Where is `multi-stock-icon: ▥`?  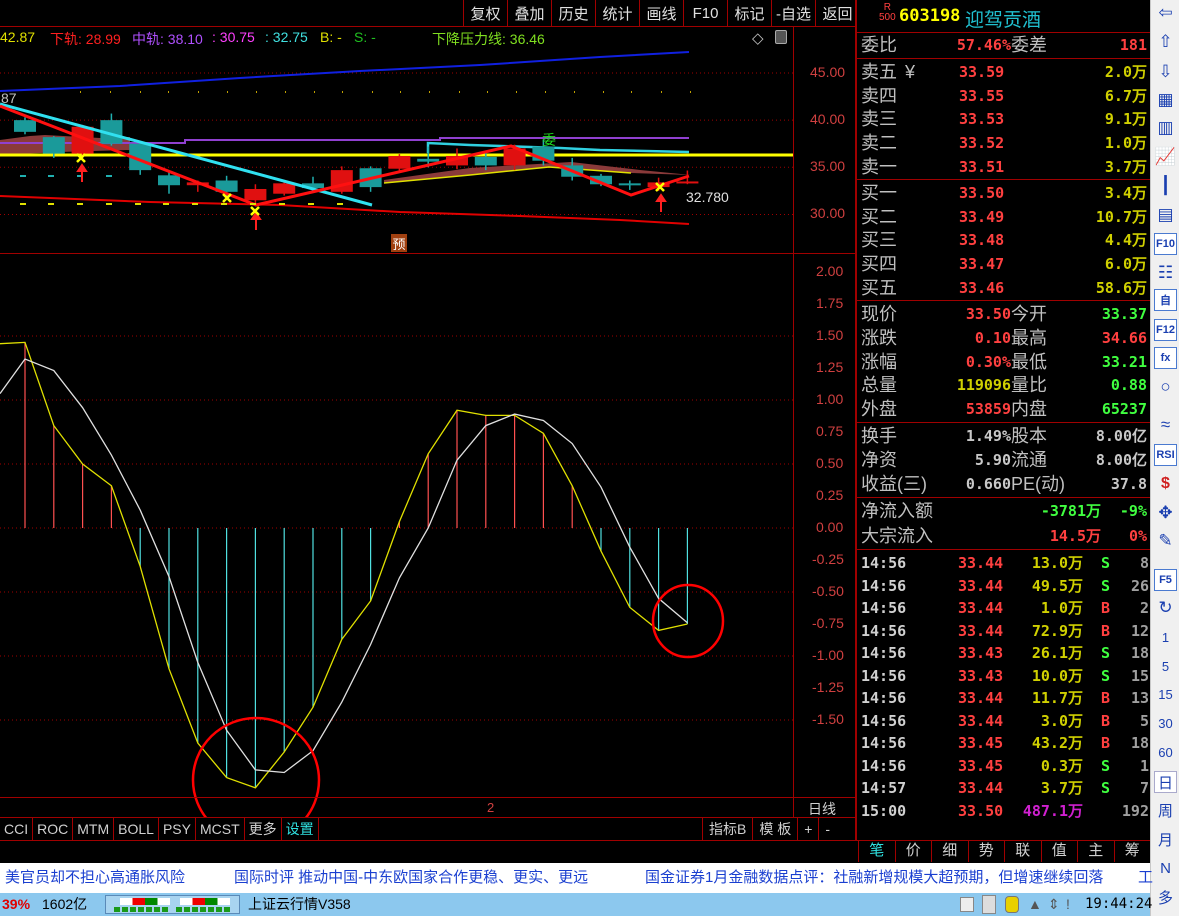
multi-stock-icon: ▥ is located at coordinates (1165, 128).